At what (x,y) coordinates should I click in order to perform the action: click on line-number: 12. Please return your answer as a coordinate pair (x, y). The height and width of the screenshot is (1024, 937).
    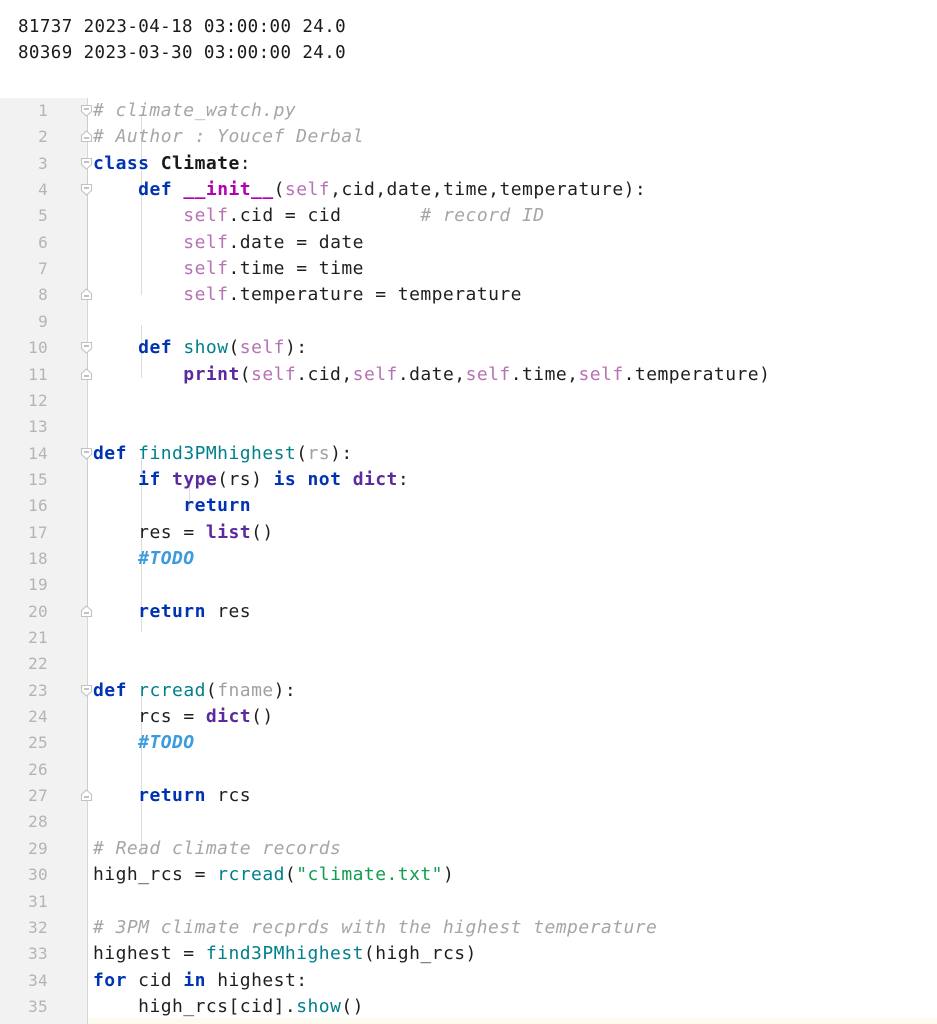
    Looking at the image, I should click on (38, 400).